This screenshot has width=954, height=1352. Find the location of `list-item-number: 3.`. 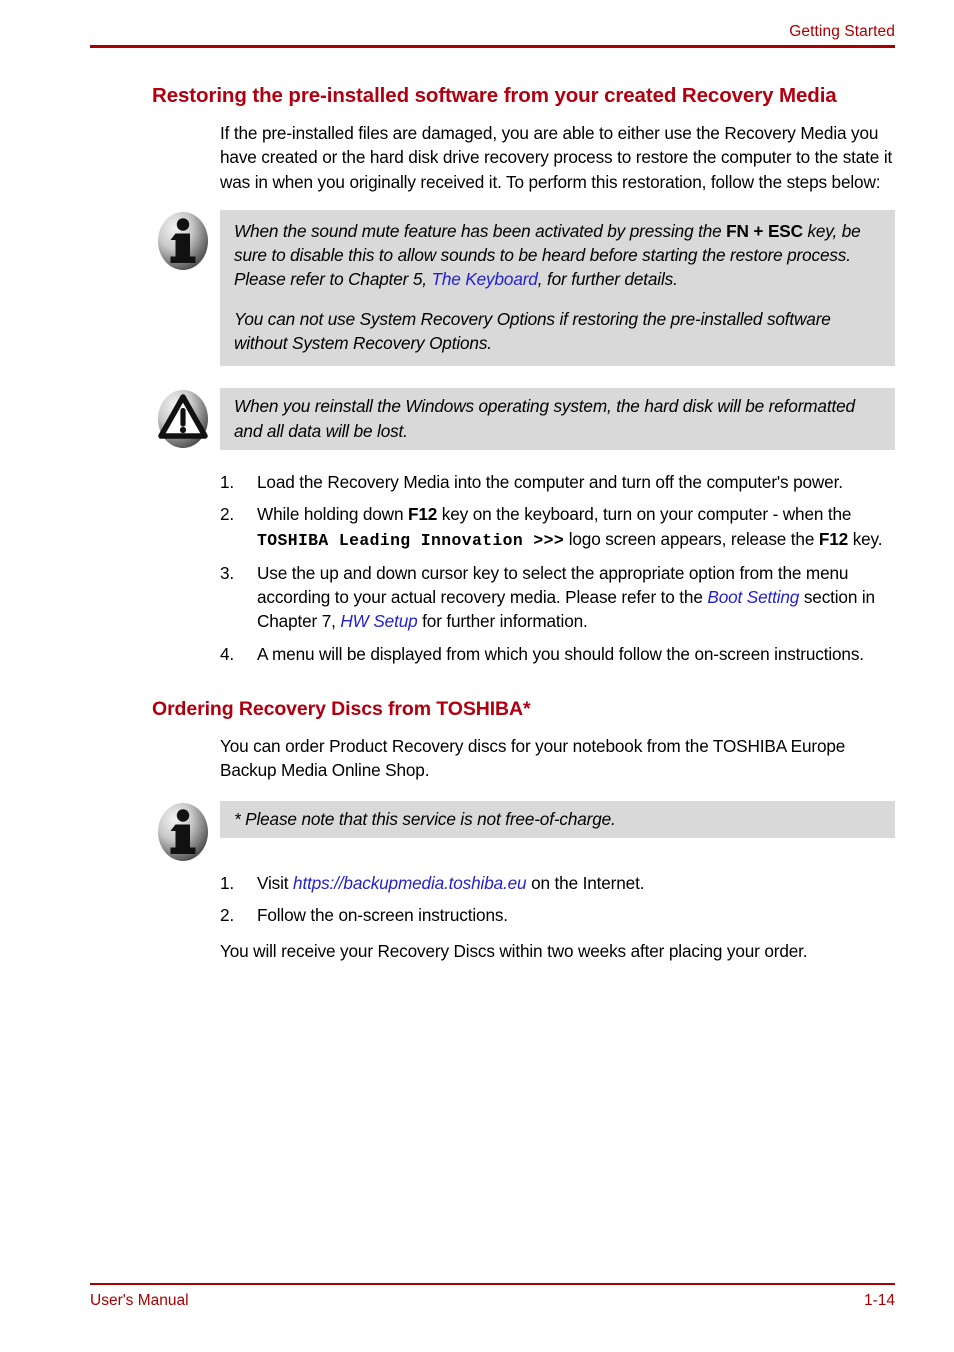

list-item-number: 3. is located at coordinates (227, 572).